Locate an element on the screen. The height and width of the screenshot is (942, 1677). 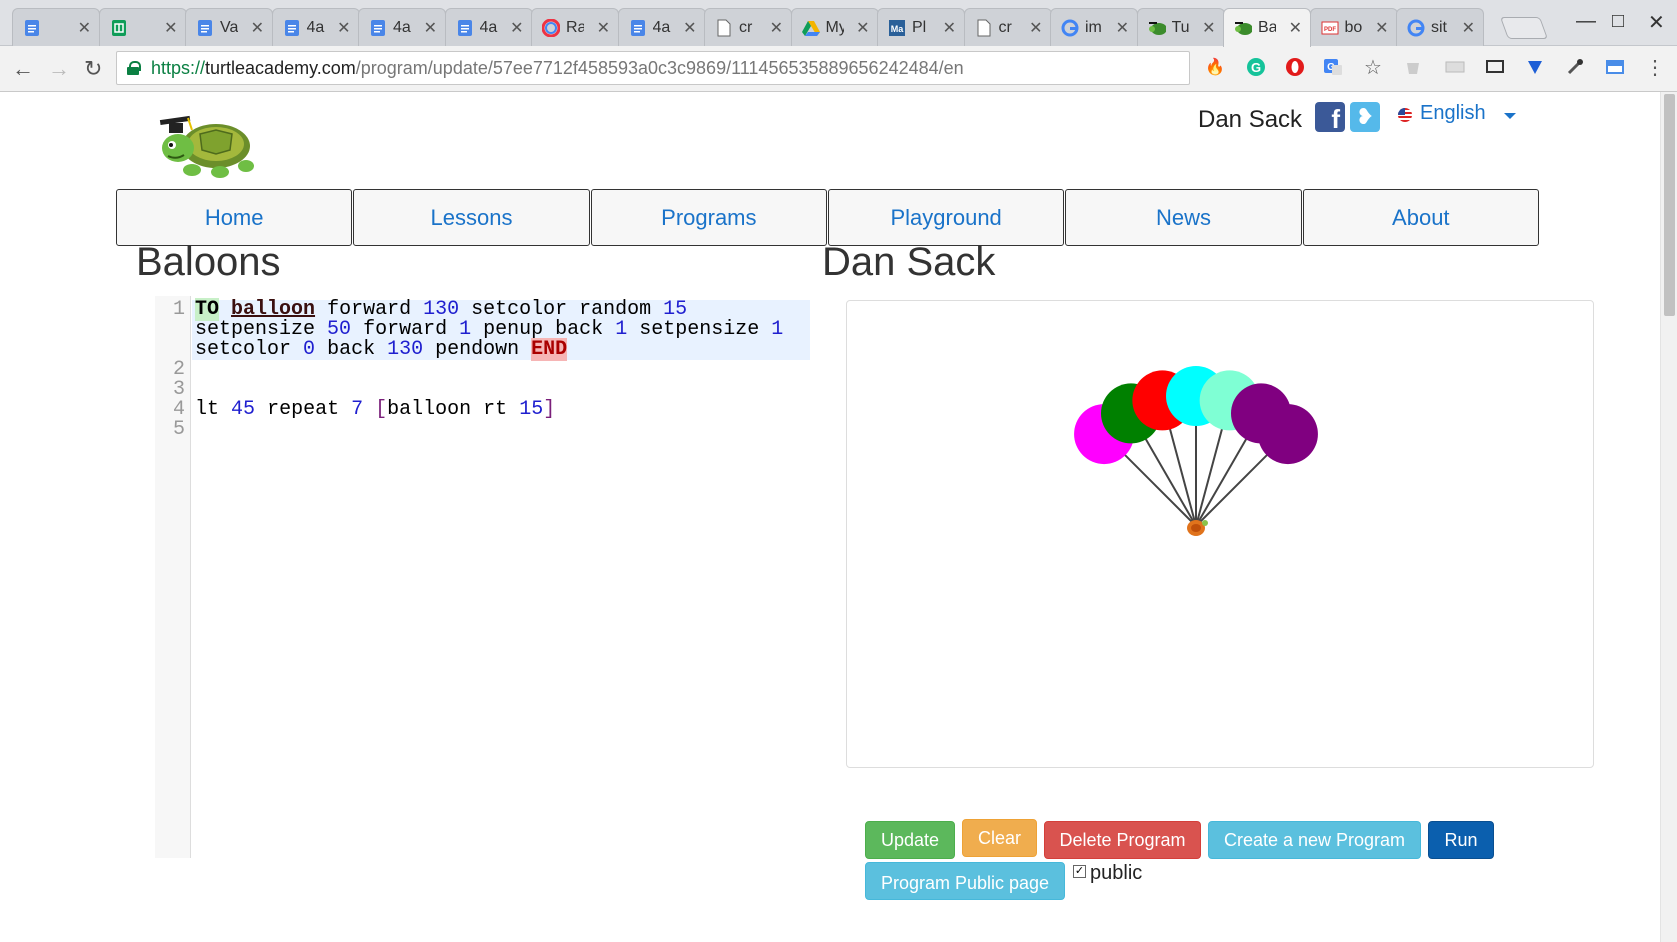
nav-about: About is located at coordinates (1420, 217).